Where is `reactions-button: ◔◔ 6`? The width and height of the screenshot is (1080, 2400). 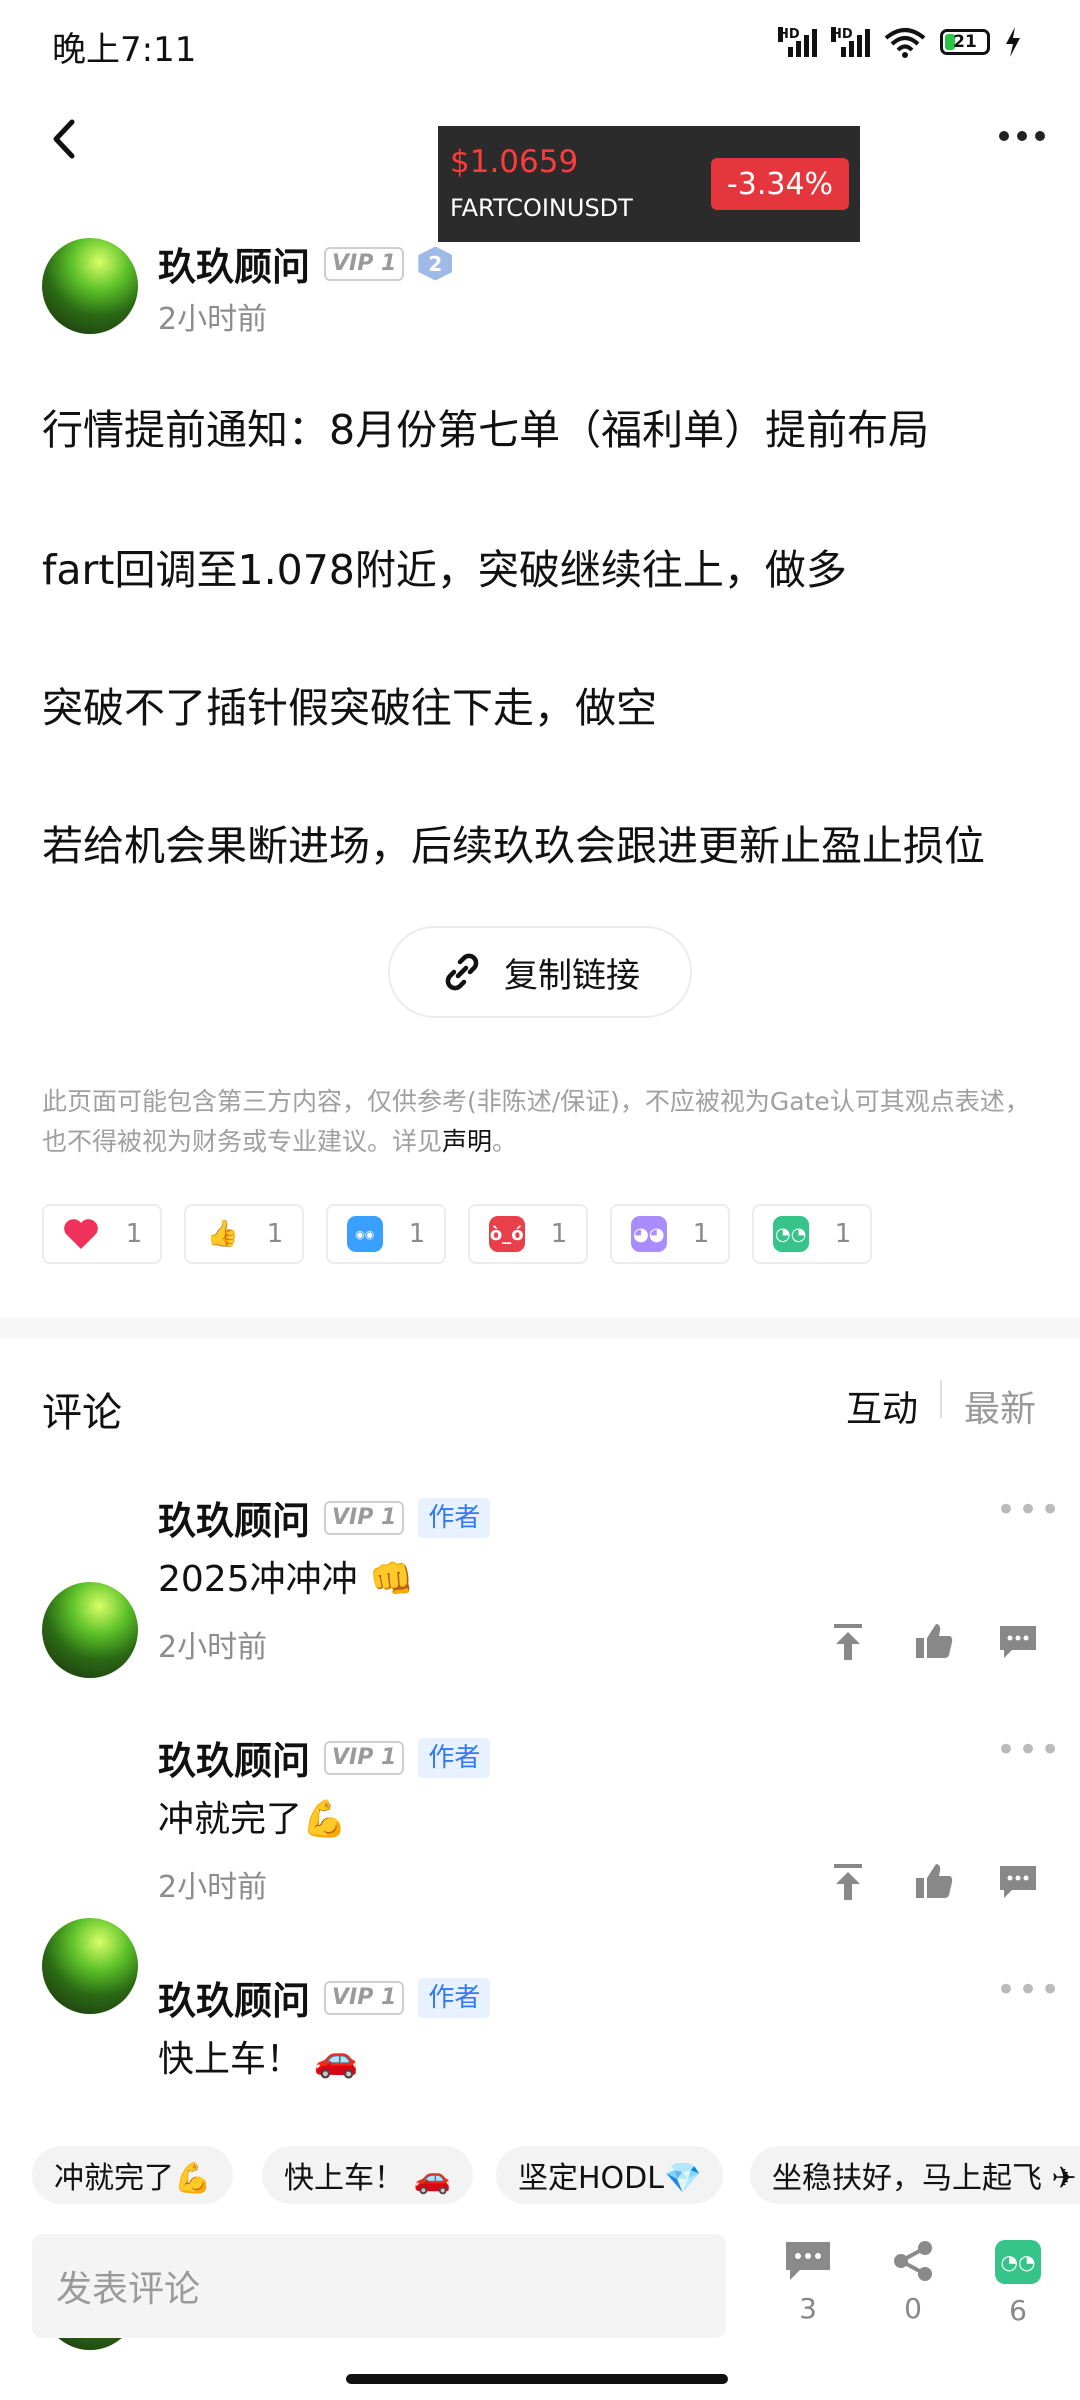 reactions-button: ◔◔ 6 is located at coordinates (1018, 2283).